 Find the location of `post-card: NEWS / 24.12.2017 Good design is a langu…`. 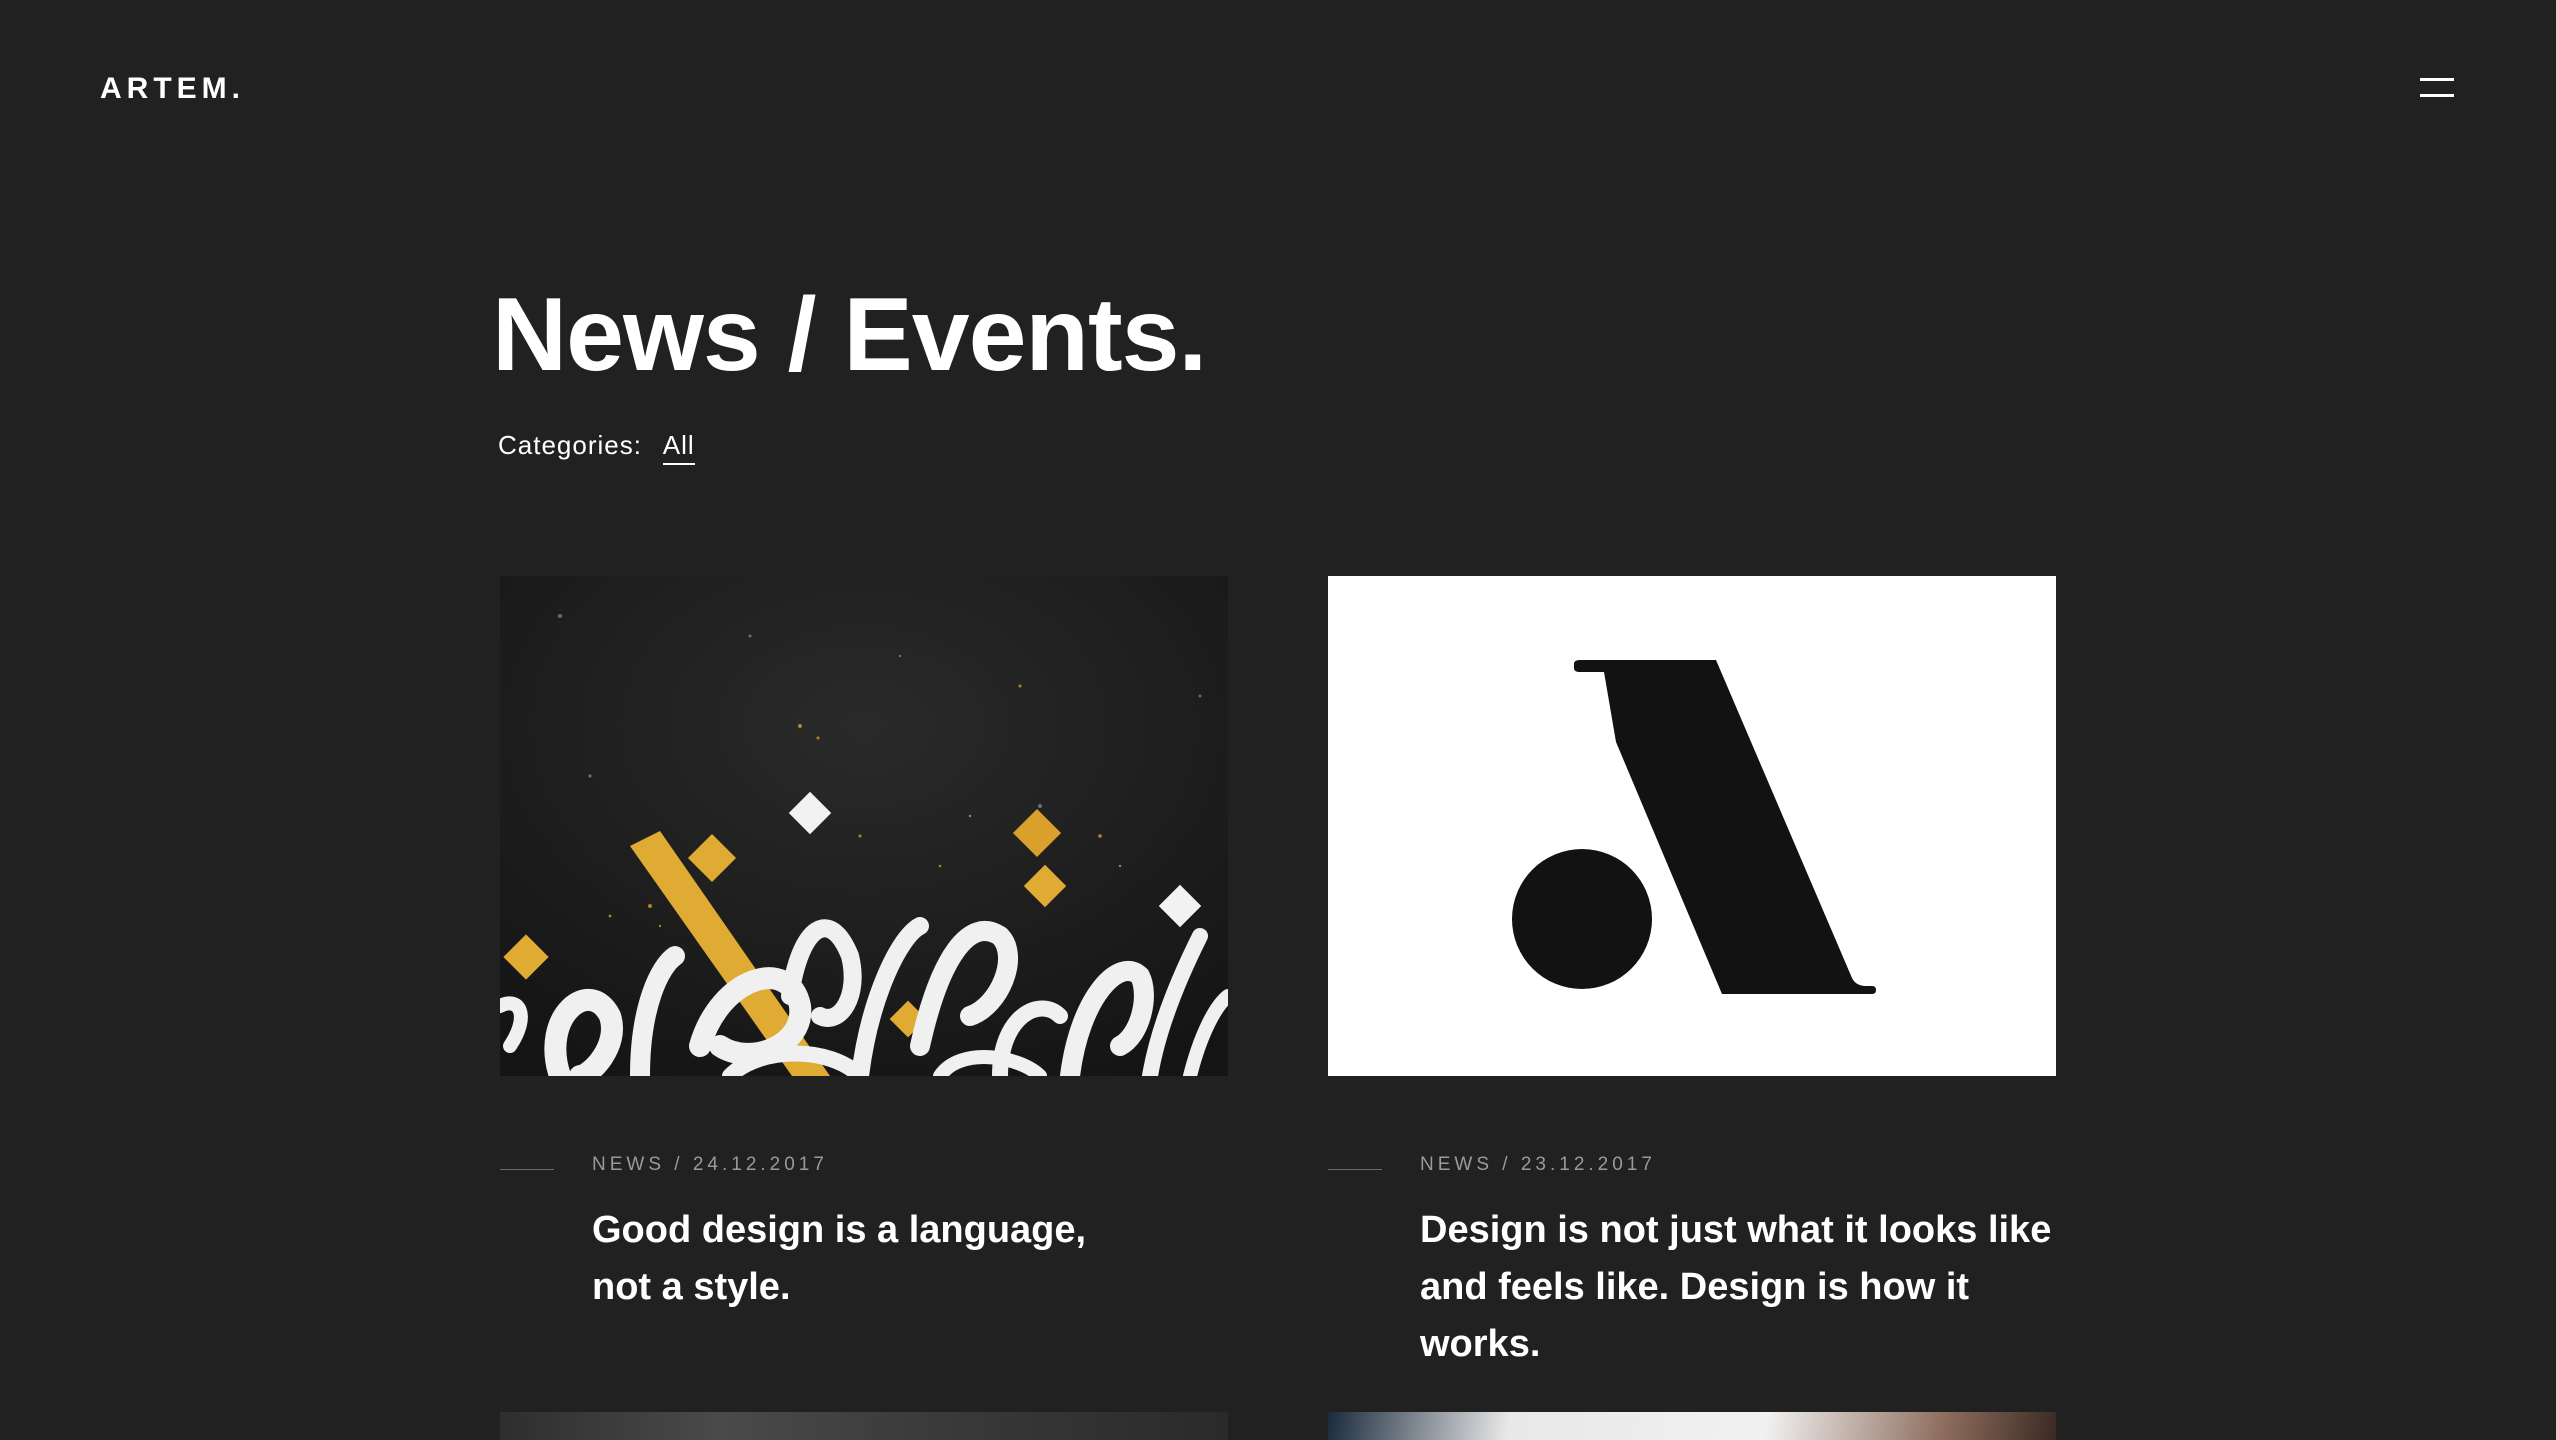

post-card: NEWS / 24.12.2017 Good design is a langu… is located at coordinates (864, 946).